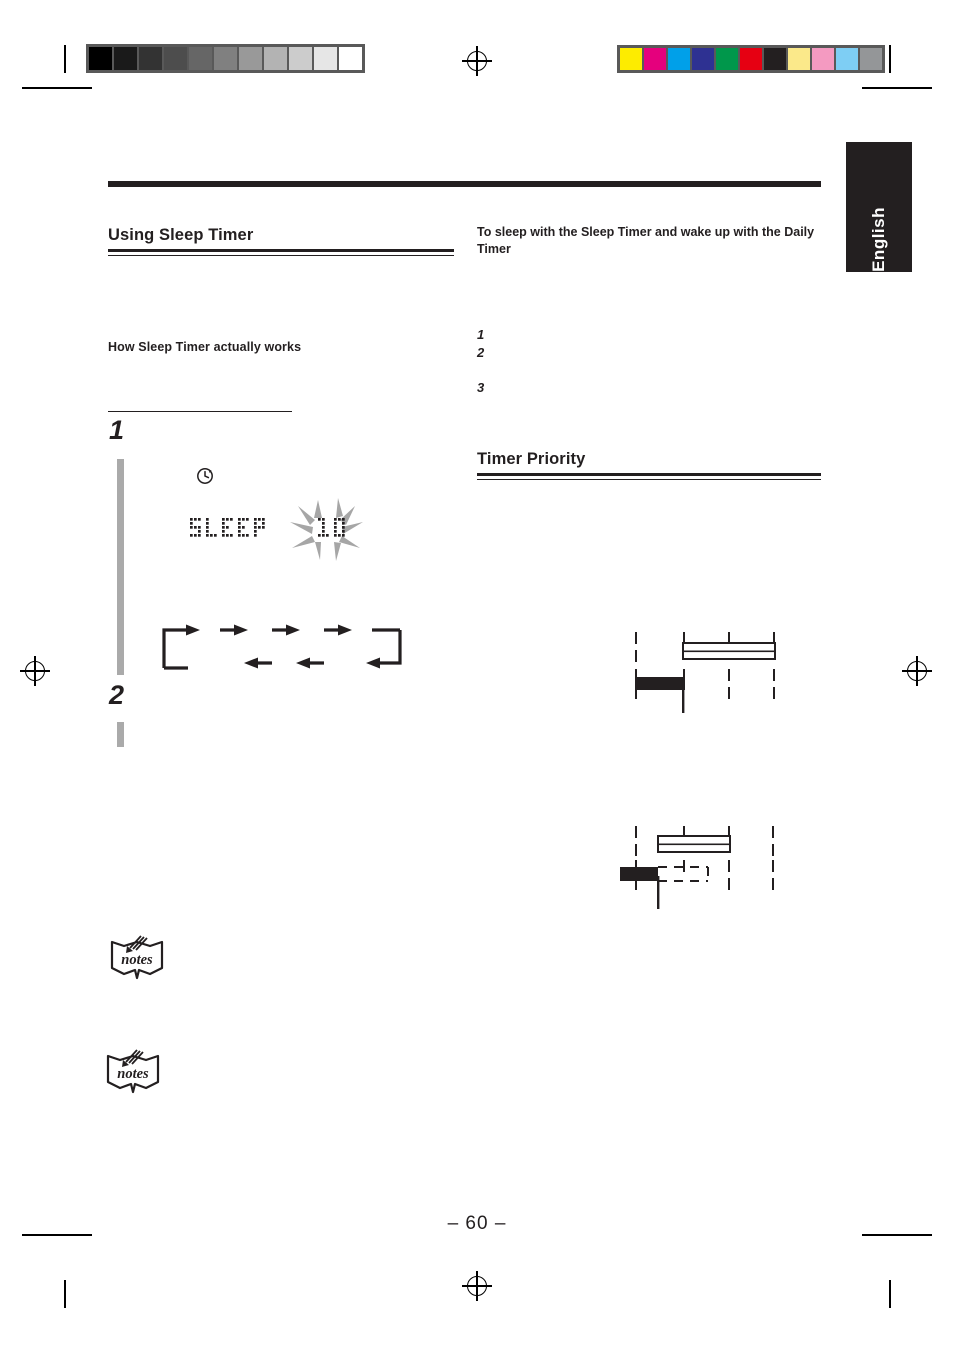 Image resolution: width=954 pixels, height=1351 pixels. Describe the element at coordinates (35, 671) in the screenshot. I see `registration-mark-left` at that location.